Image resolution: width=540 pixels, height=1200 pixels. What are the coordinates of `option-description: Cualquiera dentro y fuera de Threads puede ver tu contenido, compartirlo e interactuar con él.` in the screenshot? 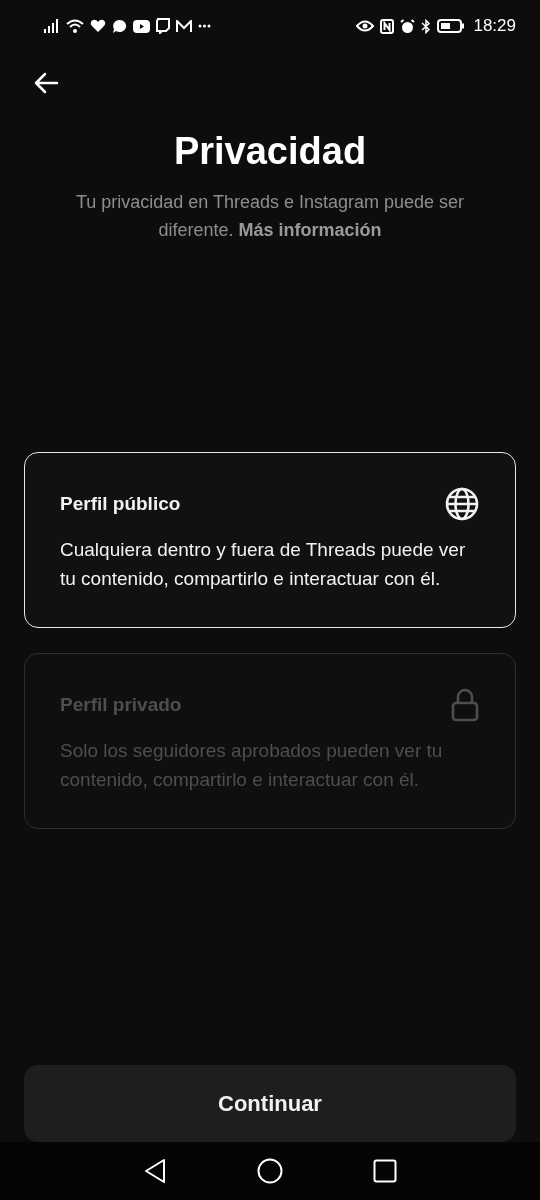 It's located at (263, 564).